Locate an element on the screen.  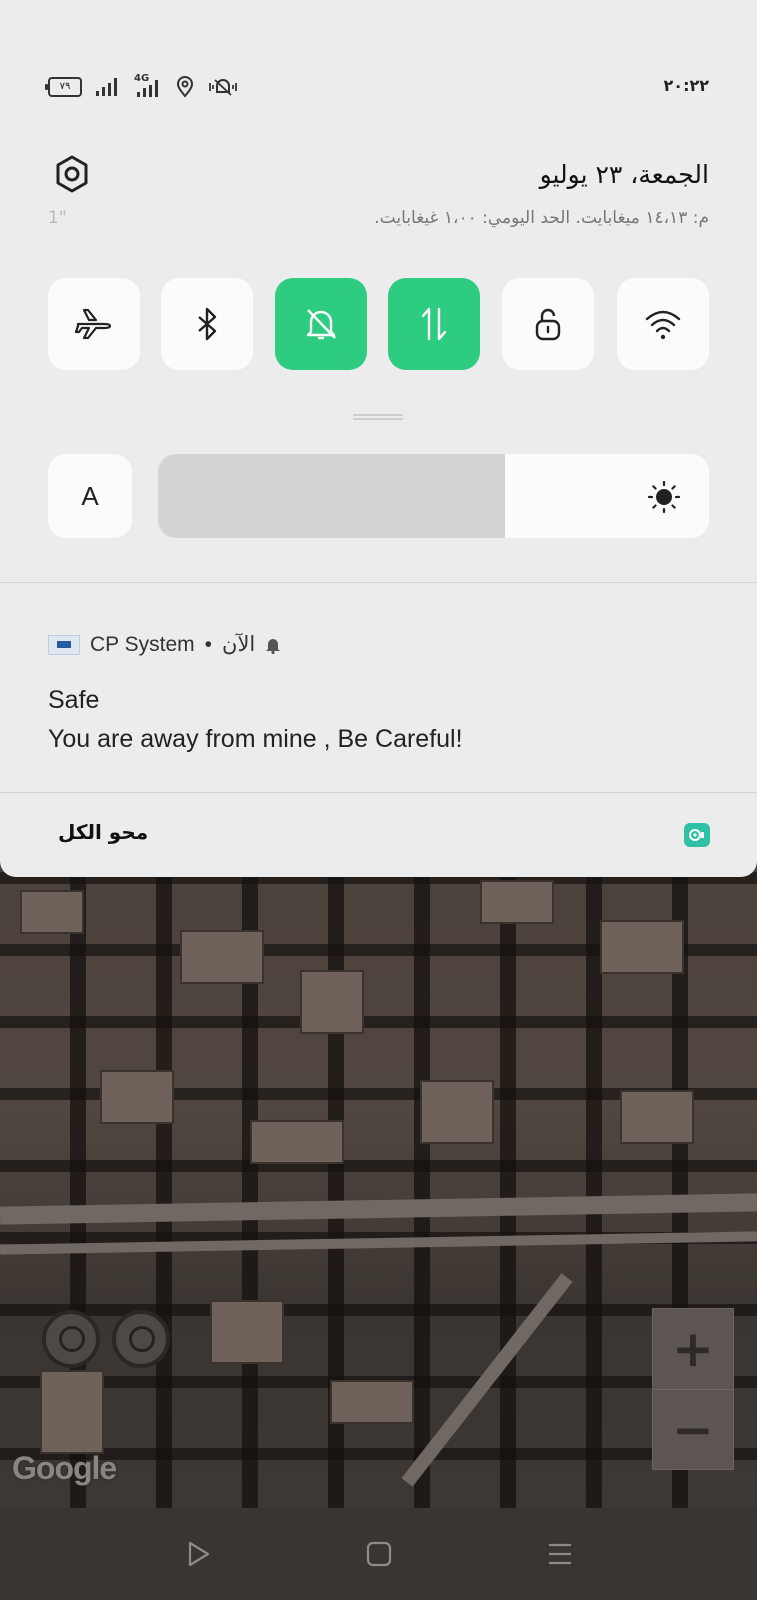
tile-airplane-mode is located at coordinates (94, 324).